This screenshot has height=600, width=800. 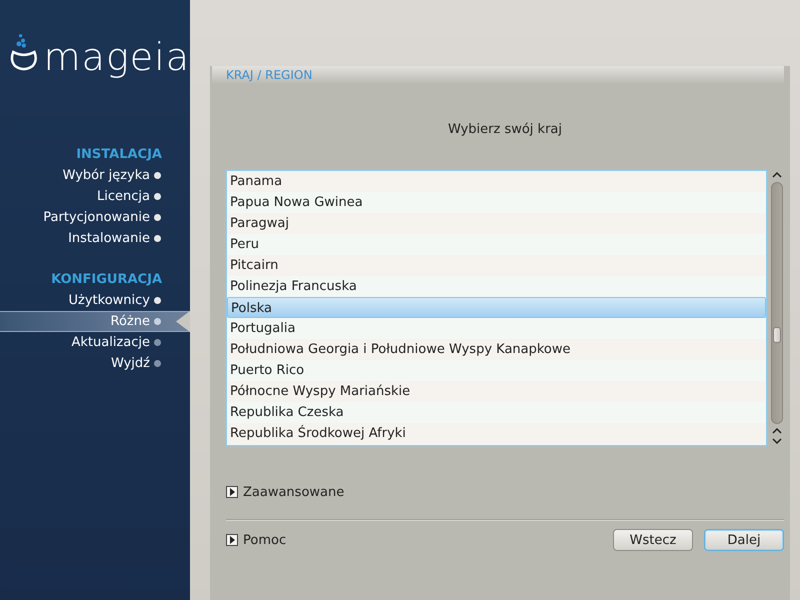 I want to click on country-item: Polska, so click(x=496, y=307).